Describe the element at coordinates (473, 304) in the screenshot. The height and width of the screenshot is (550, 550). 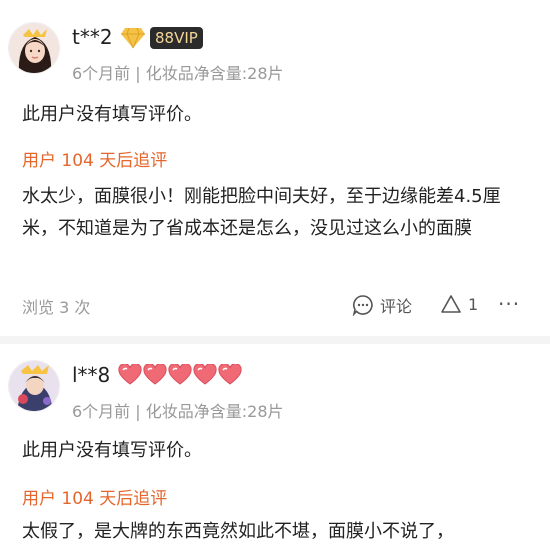
I see `like-count: 1` at that location.